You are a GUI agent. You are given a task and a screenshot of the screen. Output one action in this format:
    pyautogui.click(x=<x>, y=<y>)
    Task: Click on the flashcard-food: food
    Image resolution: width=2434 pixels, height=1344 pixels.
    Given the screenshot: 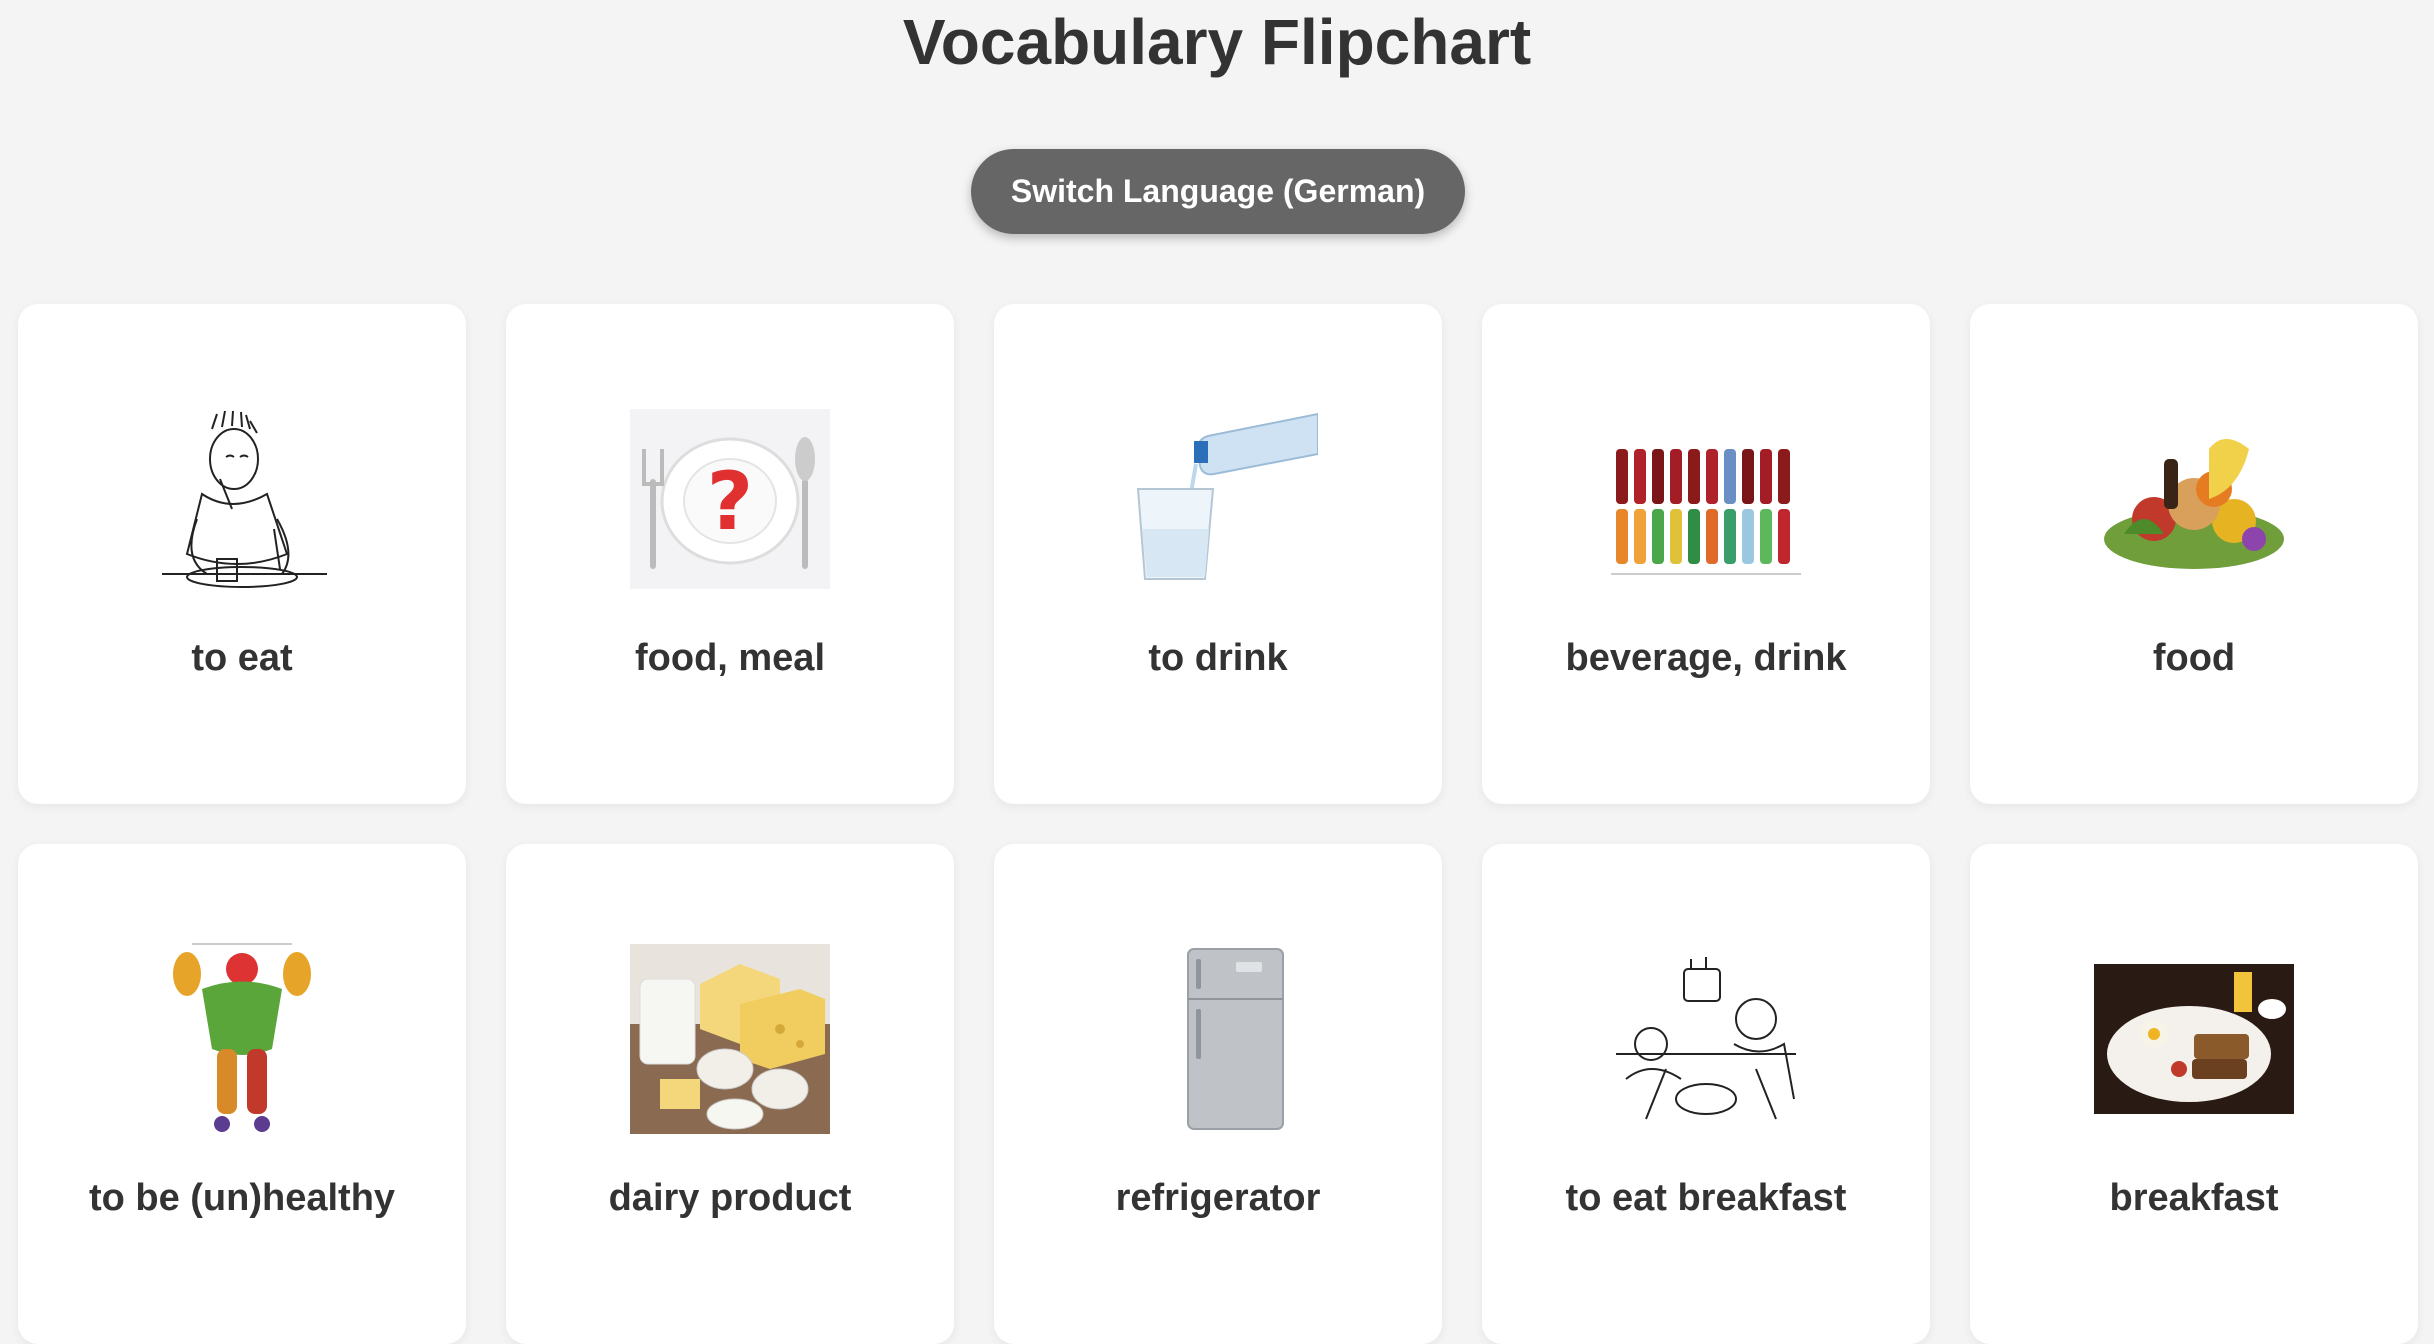 What is the action you would take?
    pyautogui.click(x=2194, y=554)
    